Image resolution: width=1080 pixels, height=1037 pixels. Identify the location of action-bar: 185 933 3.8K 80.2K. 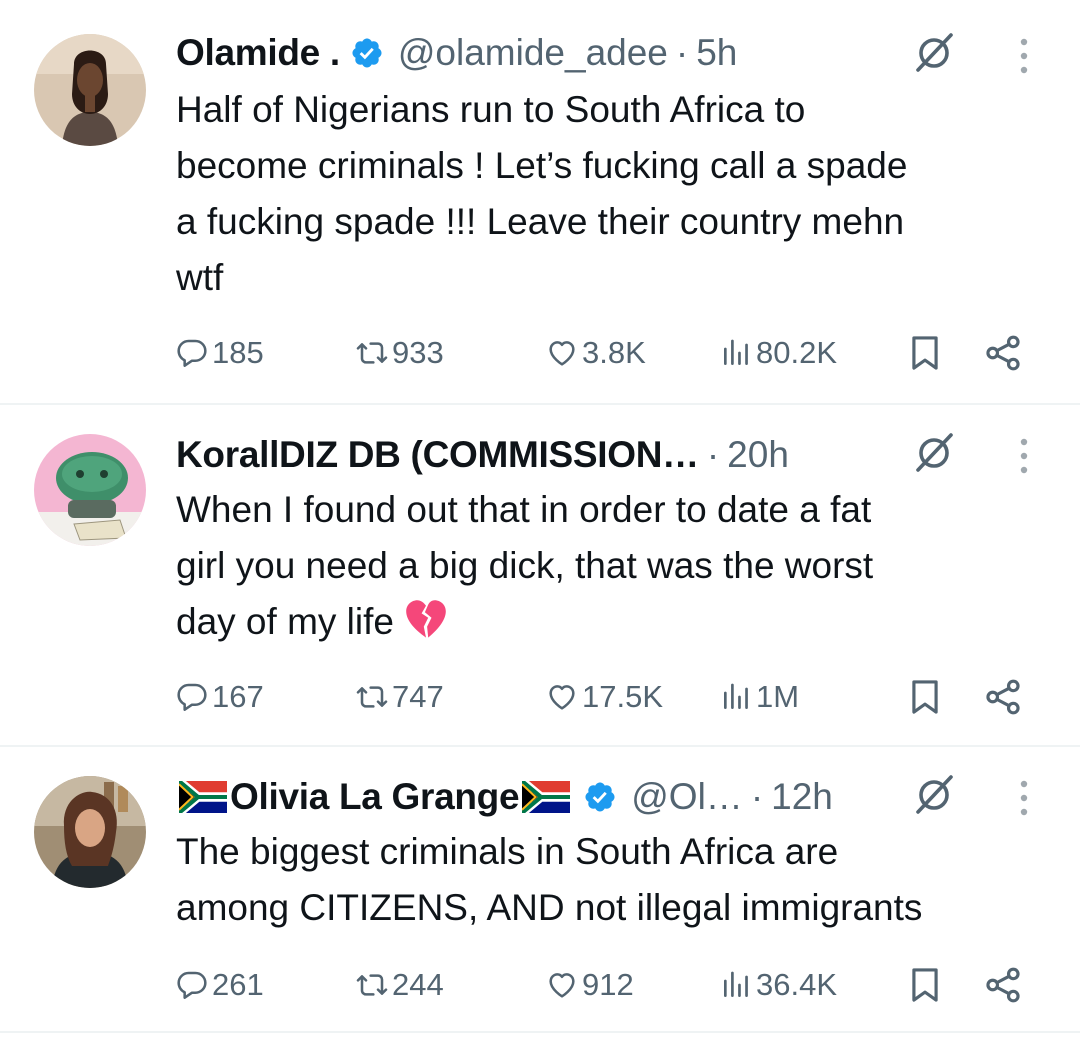
(601, 353).